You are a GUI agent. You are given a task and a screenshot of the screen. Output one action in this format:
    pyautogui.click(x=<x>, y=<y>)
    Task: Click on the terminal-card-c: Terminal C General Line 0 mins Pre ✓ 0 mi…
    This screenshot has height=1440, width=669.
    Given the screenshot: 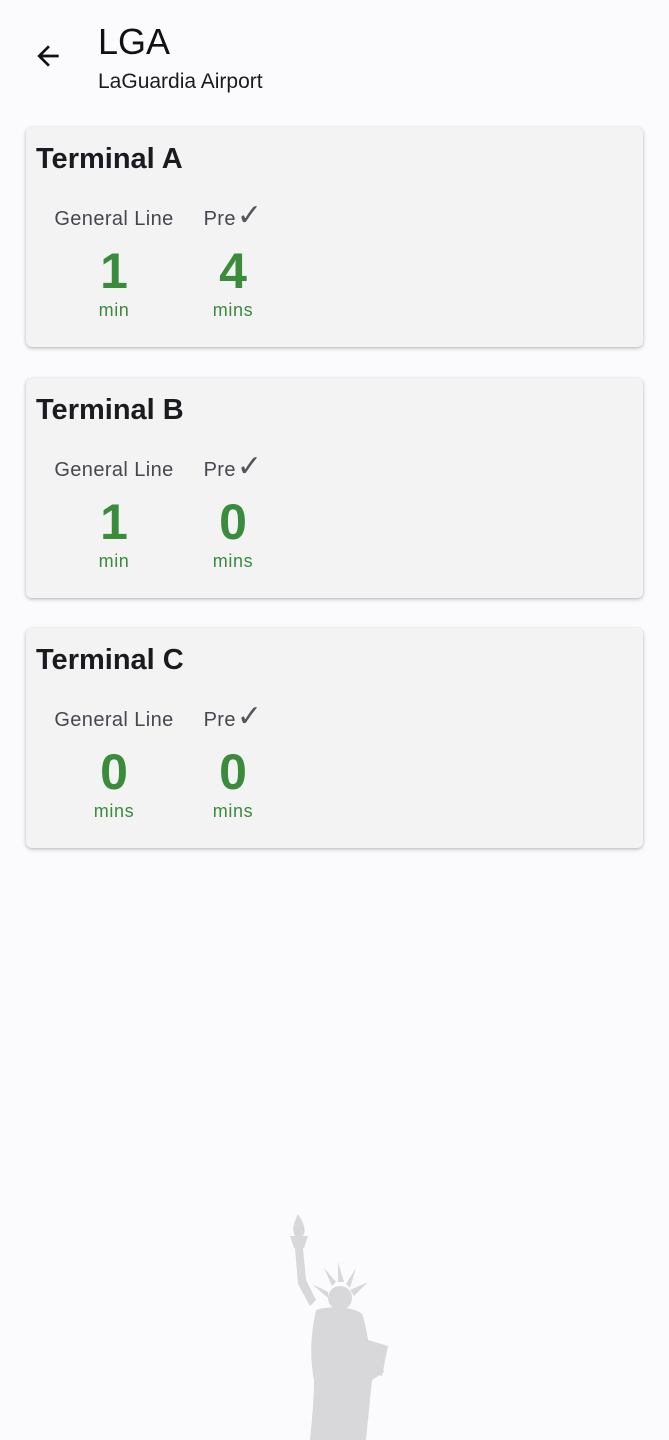 What is the action you would take?
    pyautogui.click(x=334, y=738)
    